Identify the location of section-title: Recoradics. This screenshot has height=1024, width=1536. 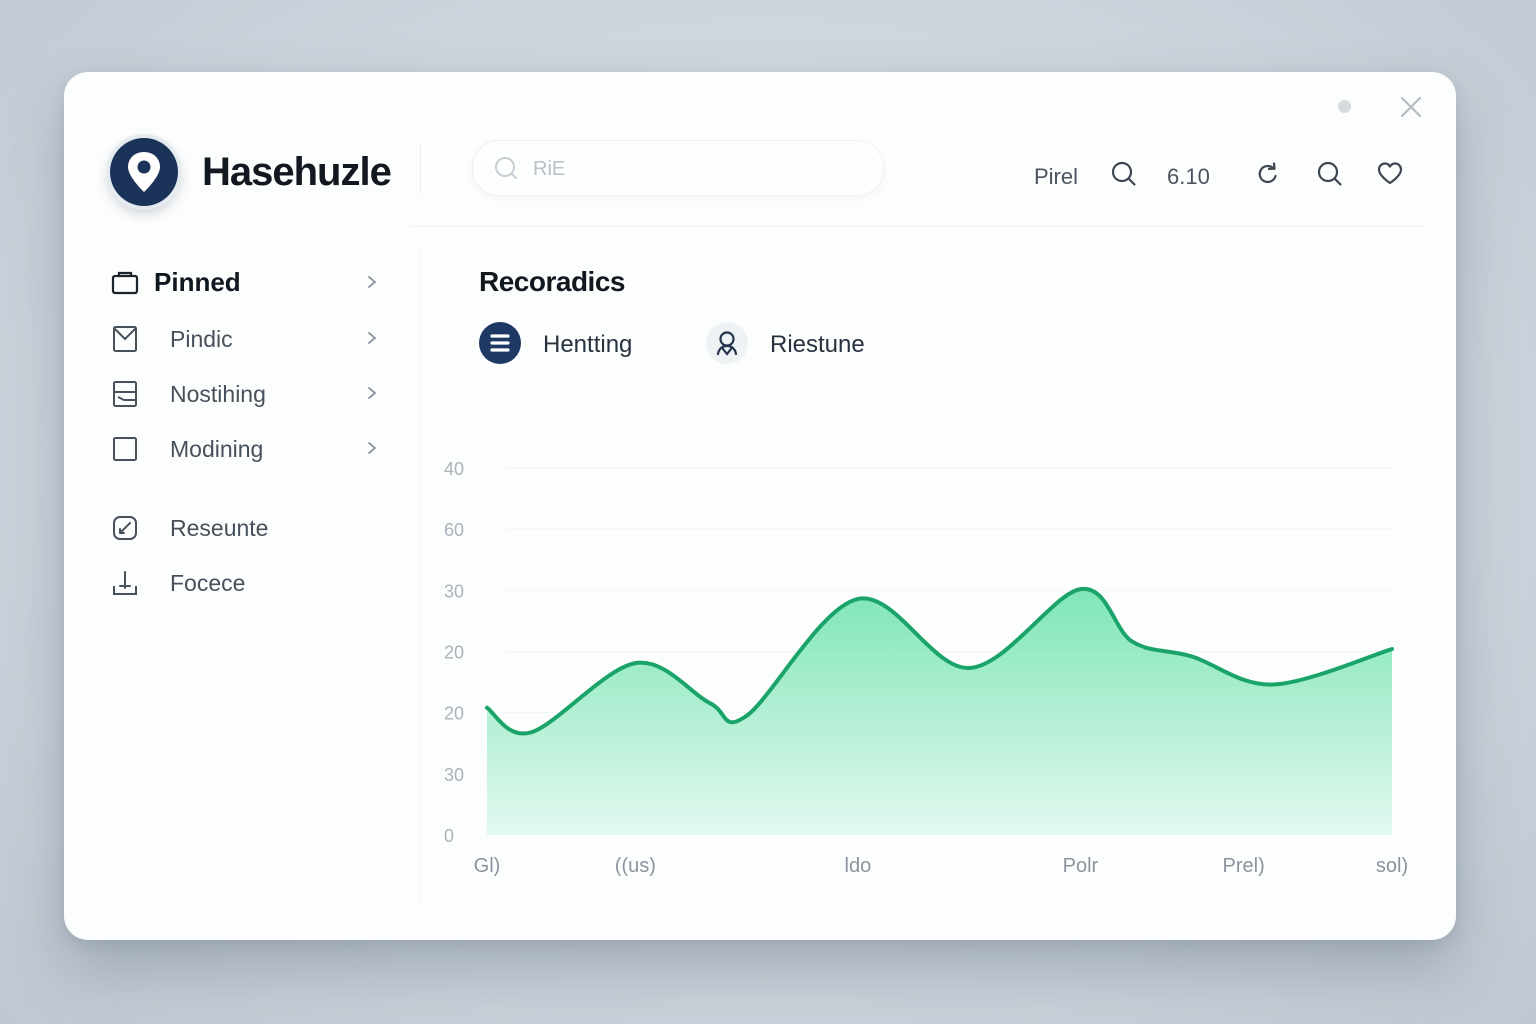
(552, 281).